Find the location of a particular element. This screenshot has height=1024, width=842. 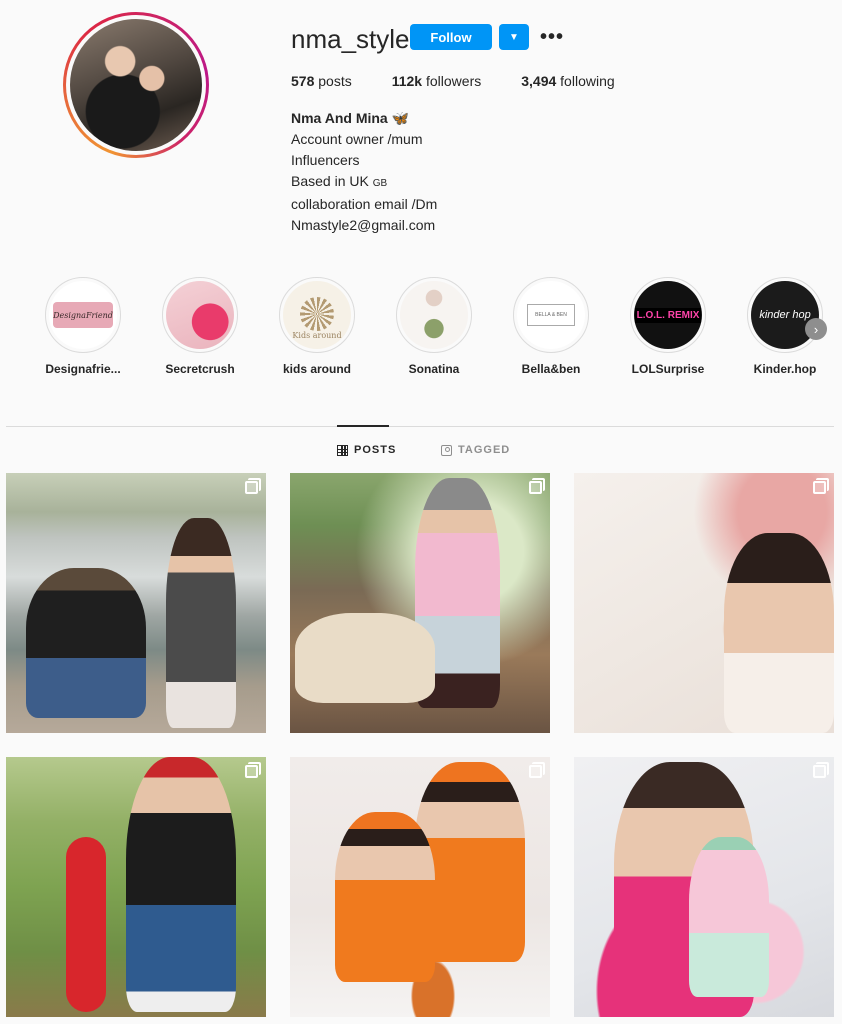

scooter-figure is located at coordinates (86, 924).